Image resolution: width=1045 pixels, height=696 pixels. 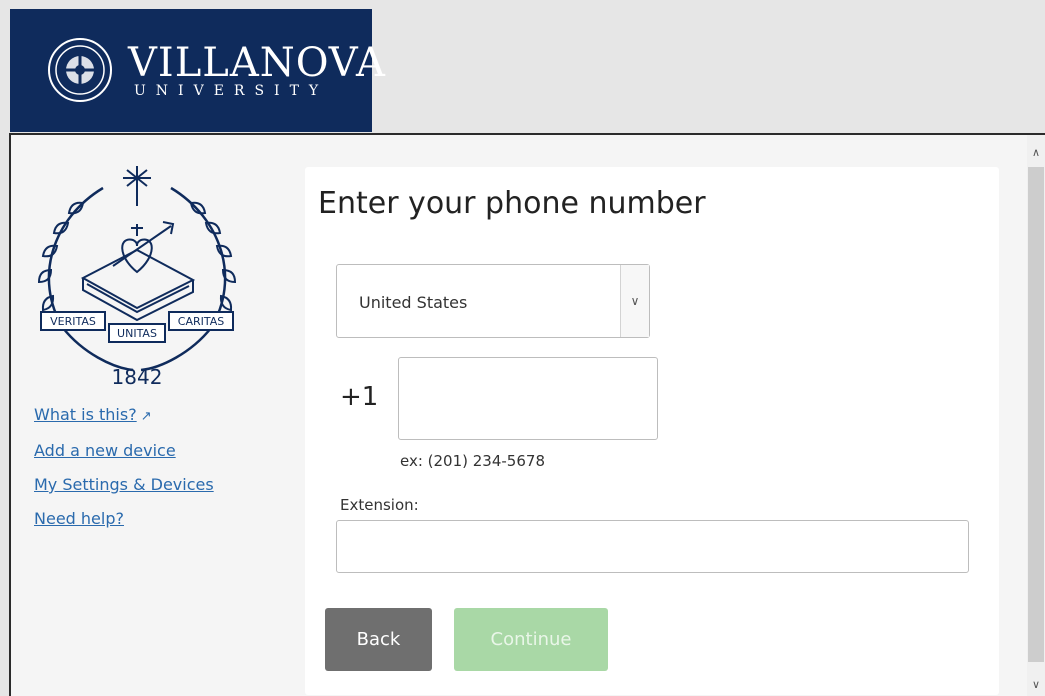 What do you see at coordinates (652, 546) in the screenshot?
I see `extension-input` at bounding box center [652, 546].